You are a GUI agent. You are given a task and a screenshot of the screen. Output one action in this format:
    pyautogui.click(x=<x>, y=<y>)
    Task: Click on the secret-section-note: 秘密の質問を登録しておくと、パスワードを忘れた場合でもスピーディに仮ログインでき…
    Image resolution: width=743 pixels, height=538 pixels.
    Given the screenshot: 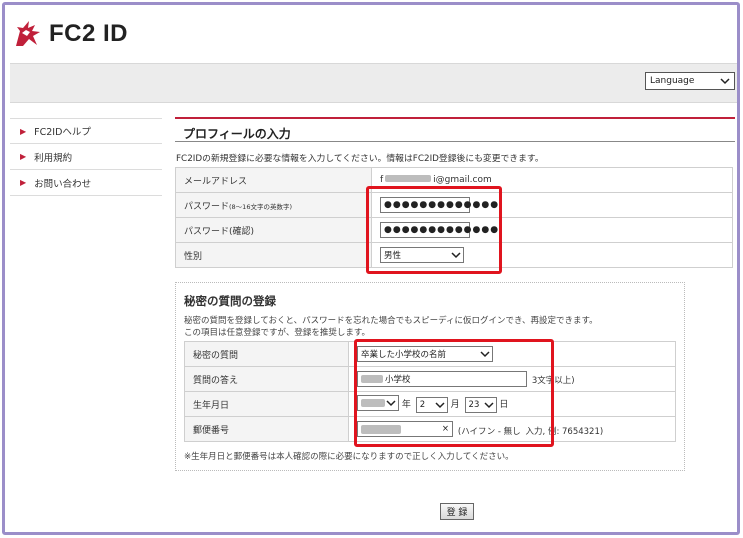 What is the action you would take?
    pyautogui.click(x=430, y=327)
    